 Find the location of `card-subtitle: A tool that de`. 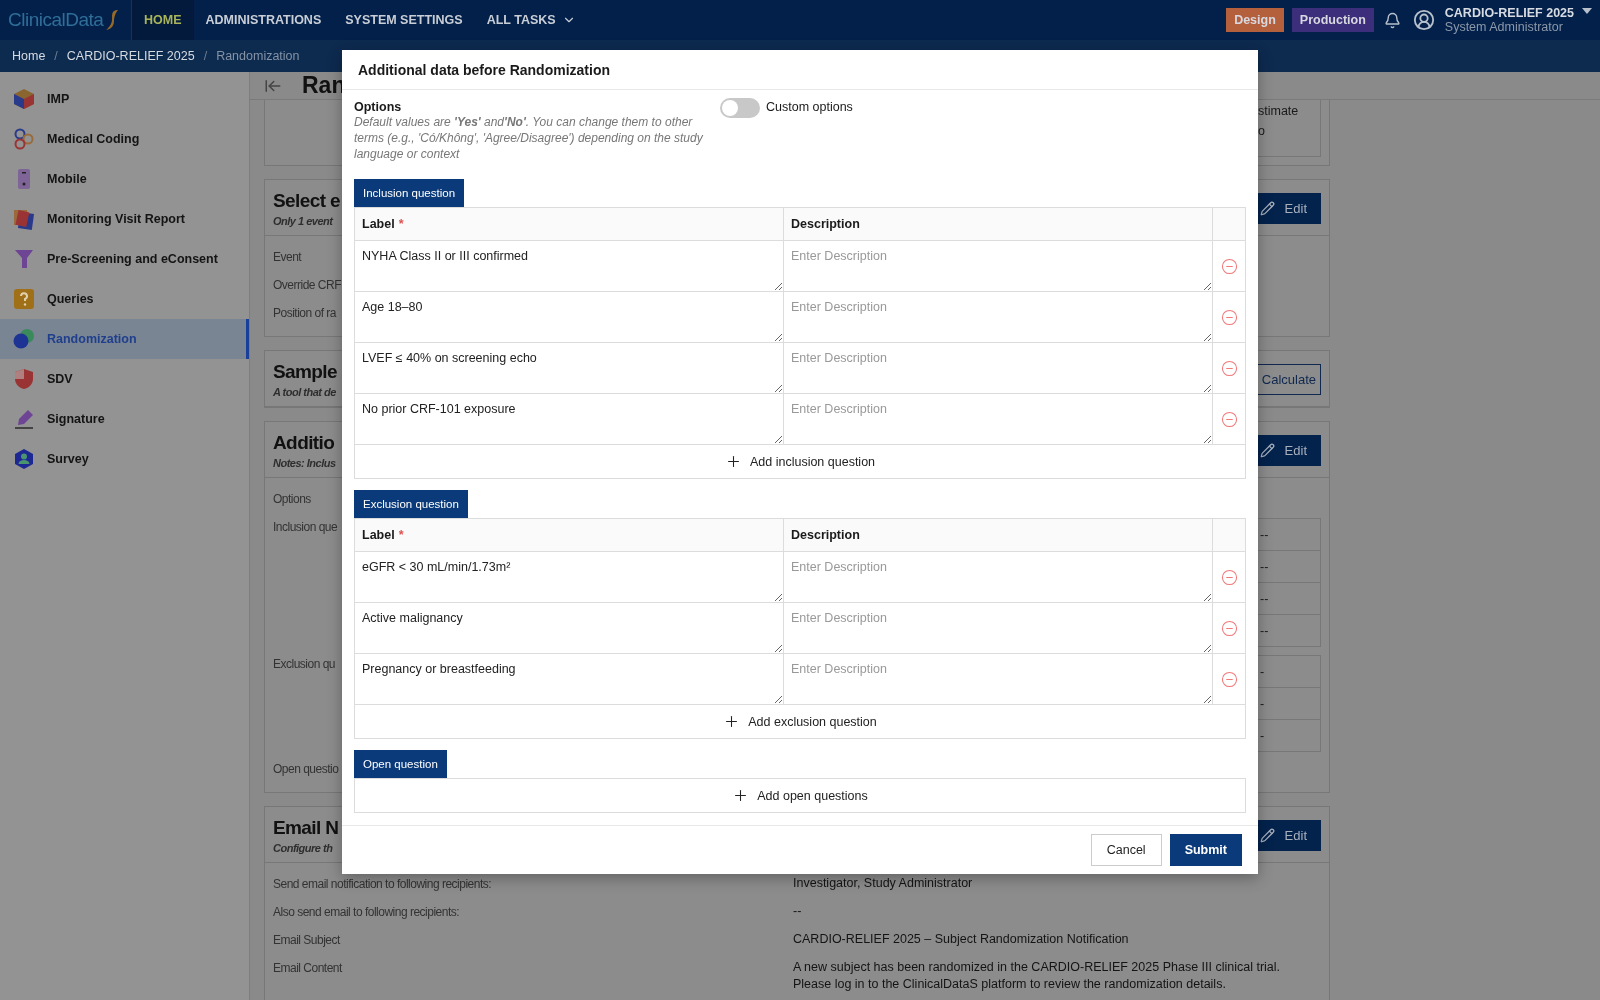

card-subtitle: A tool that de is located at coordinates (304, 391).